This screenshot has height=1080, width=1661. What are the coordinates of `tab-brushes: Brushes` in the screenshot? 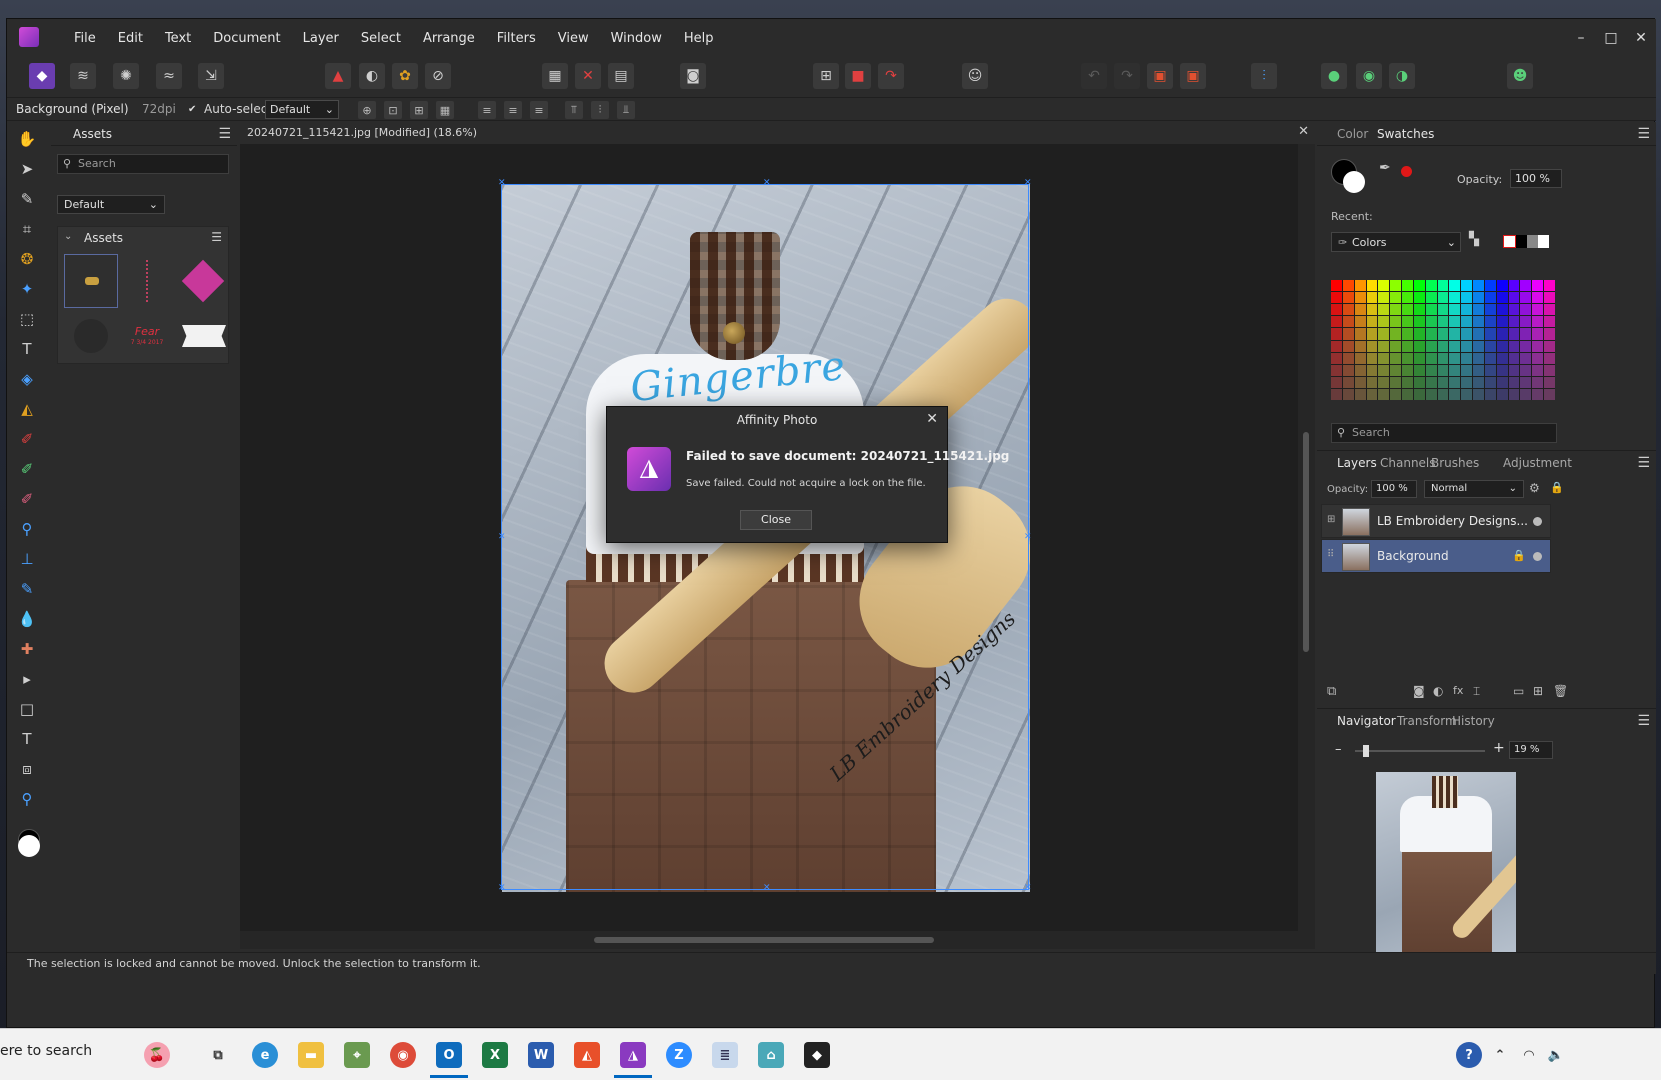 It's located at (1455, 463).